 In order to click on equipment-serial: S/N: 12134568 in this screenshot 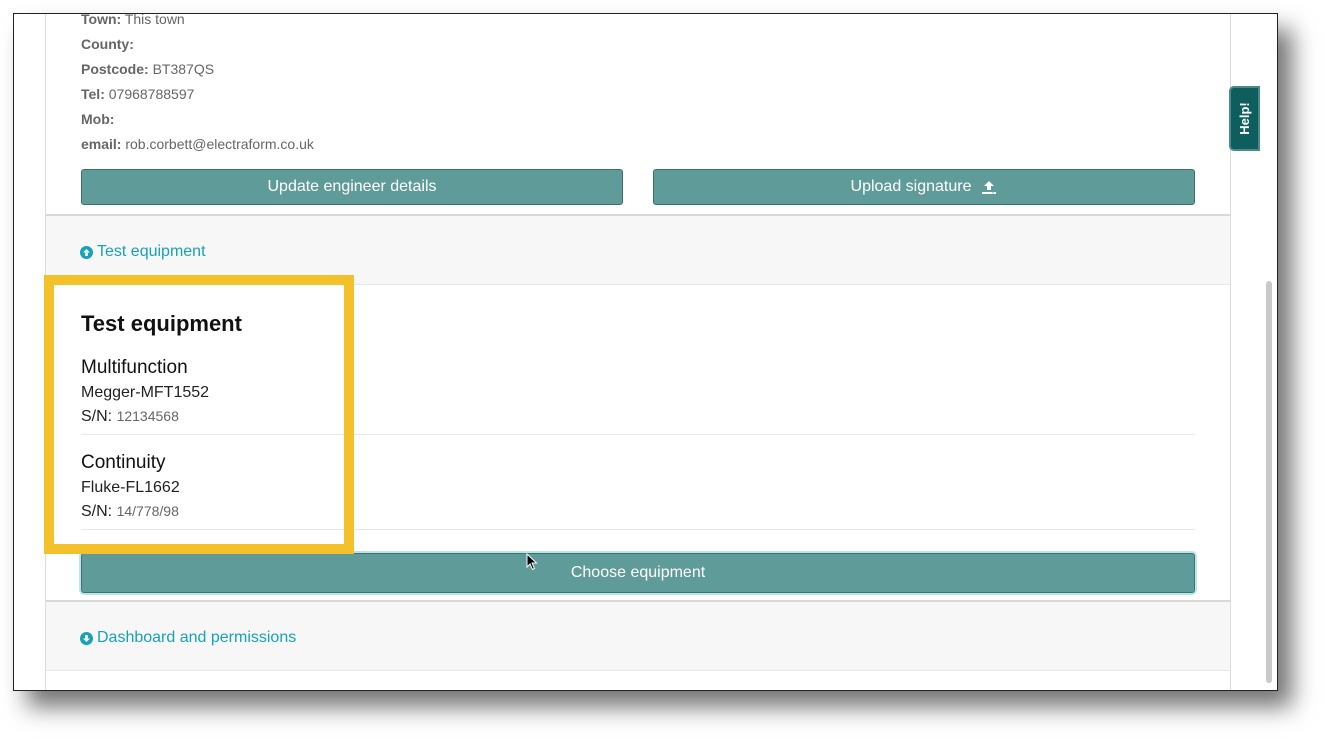, I will do `click(130, 417)`.